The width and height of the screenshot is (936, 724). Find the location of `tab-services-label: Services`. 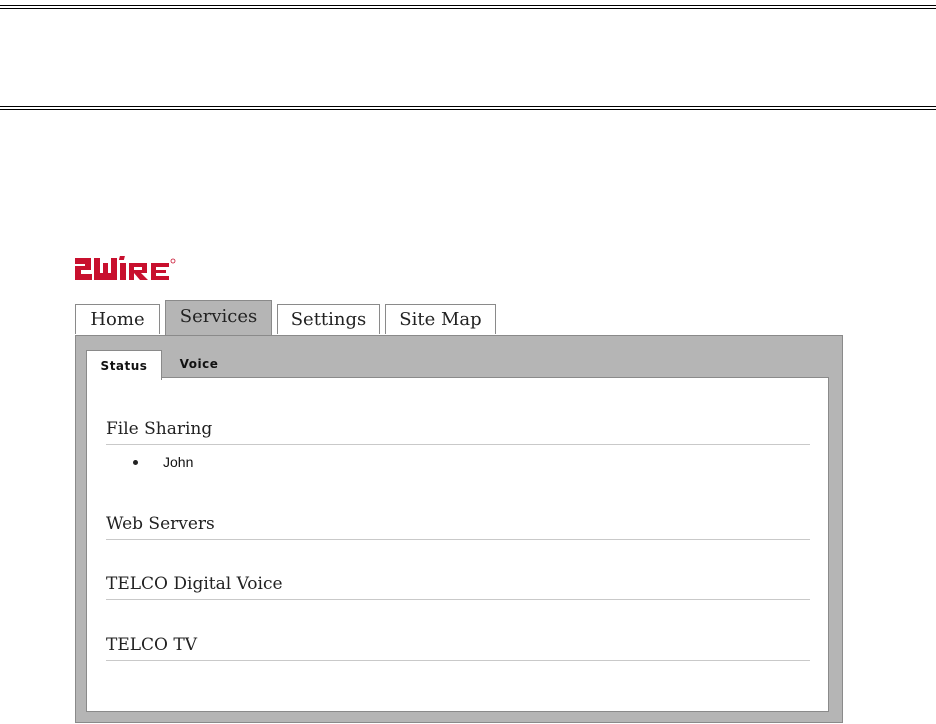

tab-services-label: Services is located at coordinates (218, 316).